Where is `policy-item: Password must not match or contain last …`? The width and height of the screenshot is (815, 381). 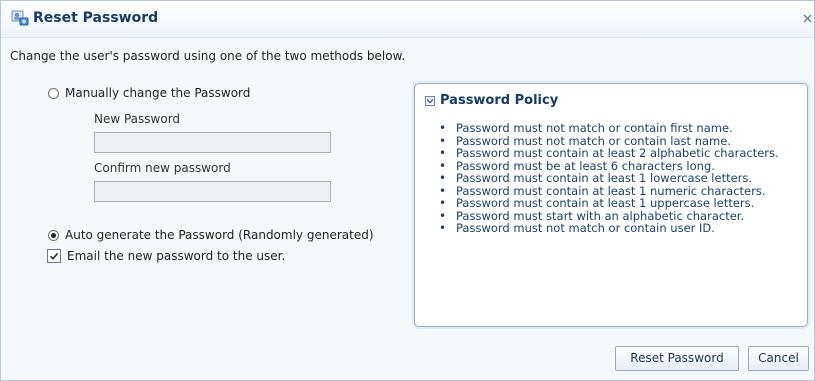 policy-item: Password must not match or contain last … is located at coordinates (617, 141).